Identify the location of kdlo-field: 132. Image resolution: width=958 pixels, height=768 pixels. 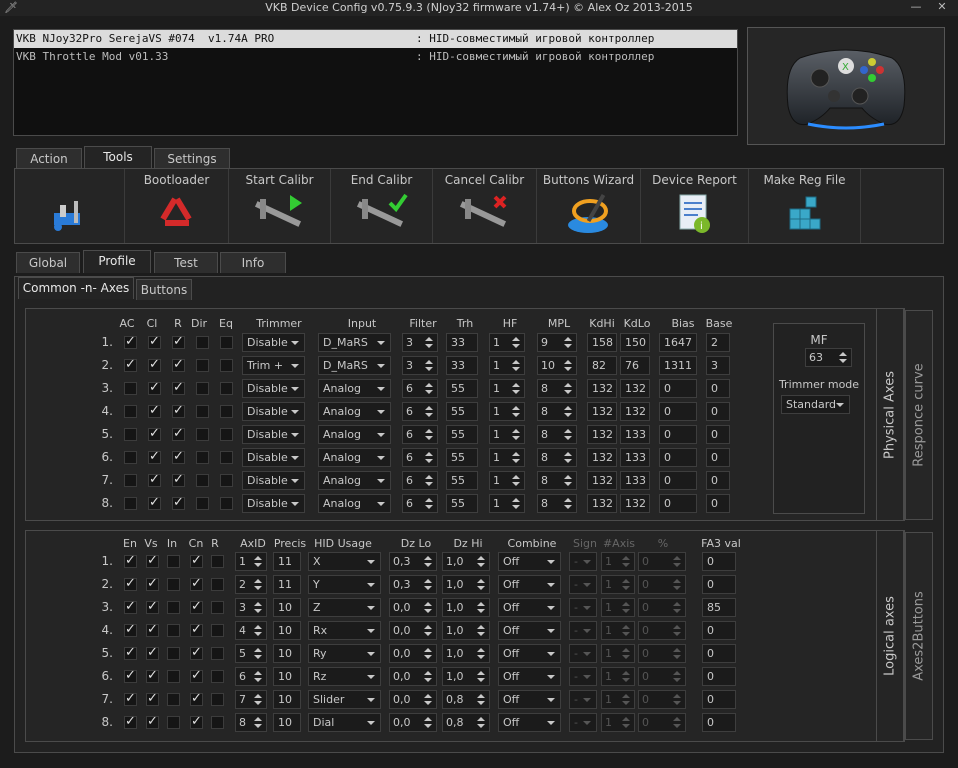
(635, 388).